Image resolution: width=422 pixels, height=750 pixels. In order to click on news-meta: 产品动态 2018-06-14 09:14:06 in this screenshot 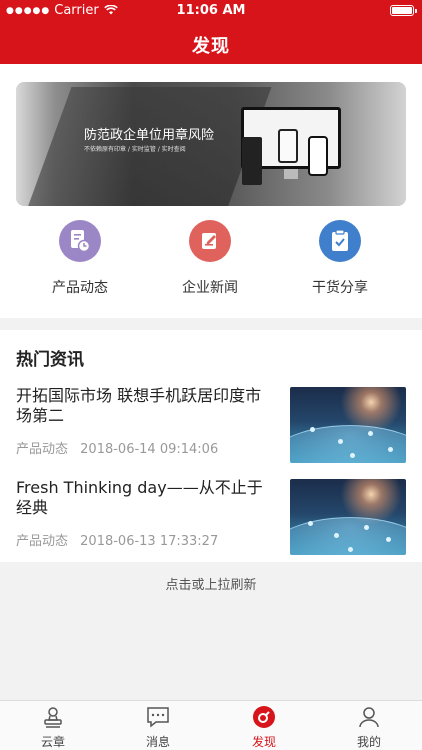, I will do `click(117, 447)`.